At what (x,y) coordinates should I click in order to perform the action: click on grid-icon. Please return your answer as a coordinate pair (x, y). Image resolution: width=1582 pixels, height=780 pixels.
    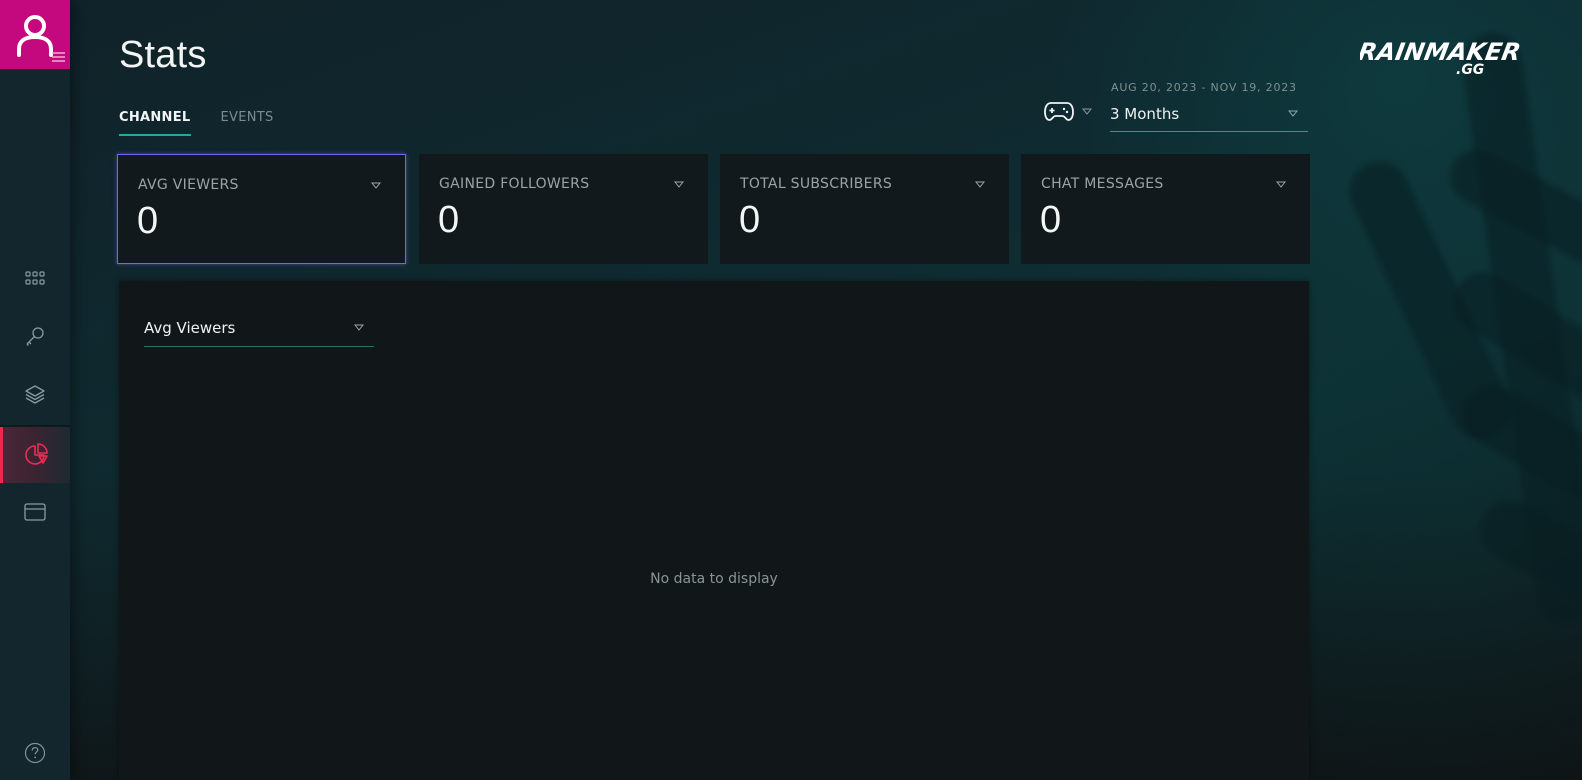
    Looking at the image, I should click on (35, 278).